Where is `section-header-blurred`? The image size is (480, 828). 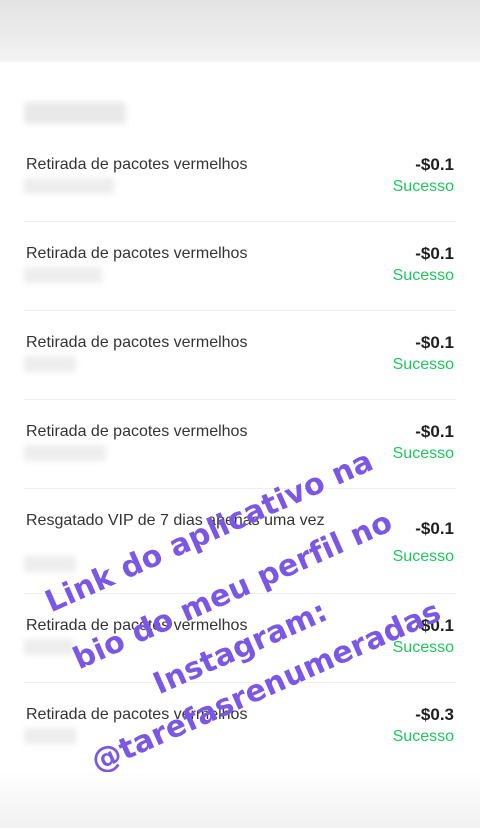
section-header-blurred is located at coordinates (75, 113).